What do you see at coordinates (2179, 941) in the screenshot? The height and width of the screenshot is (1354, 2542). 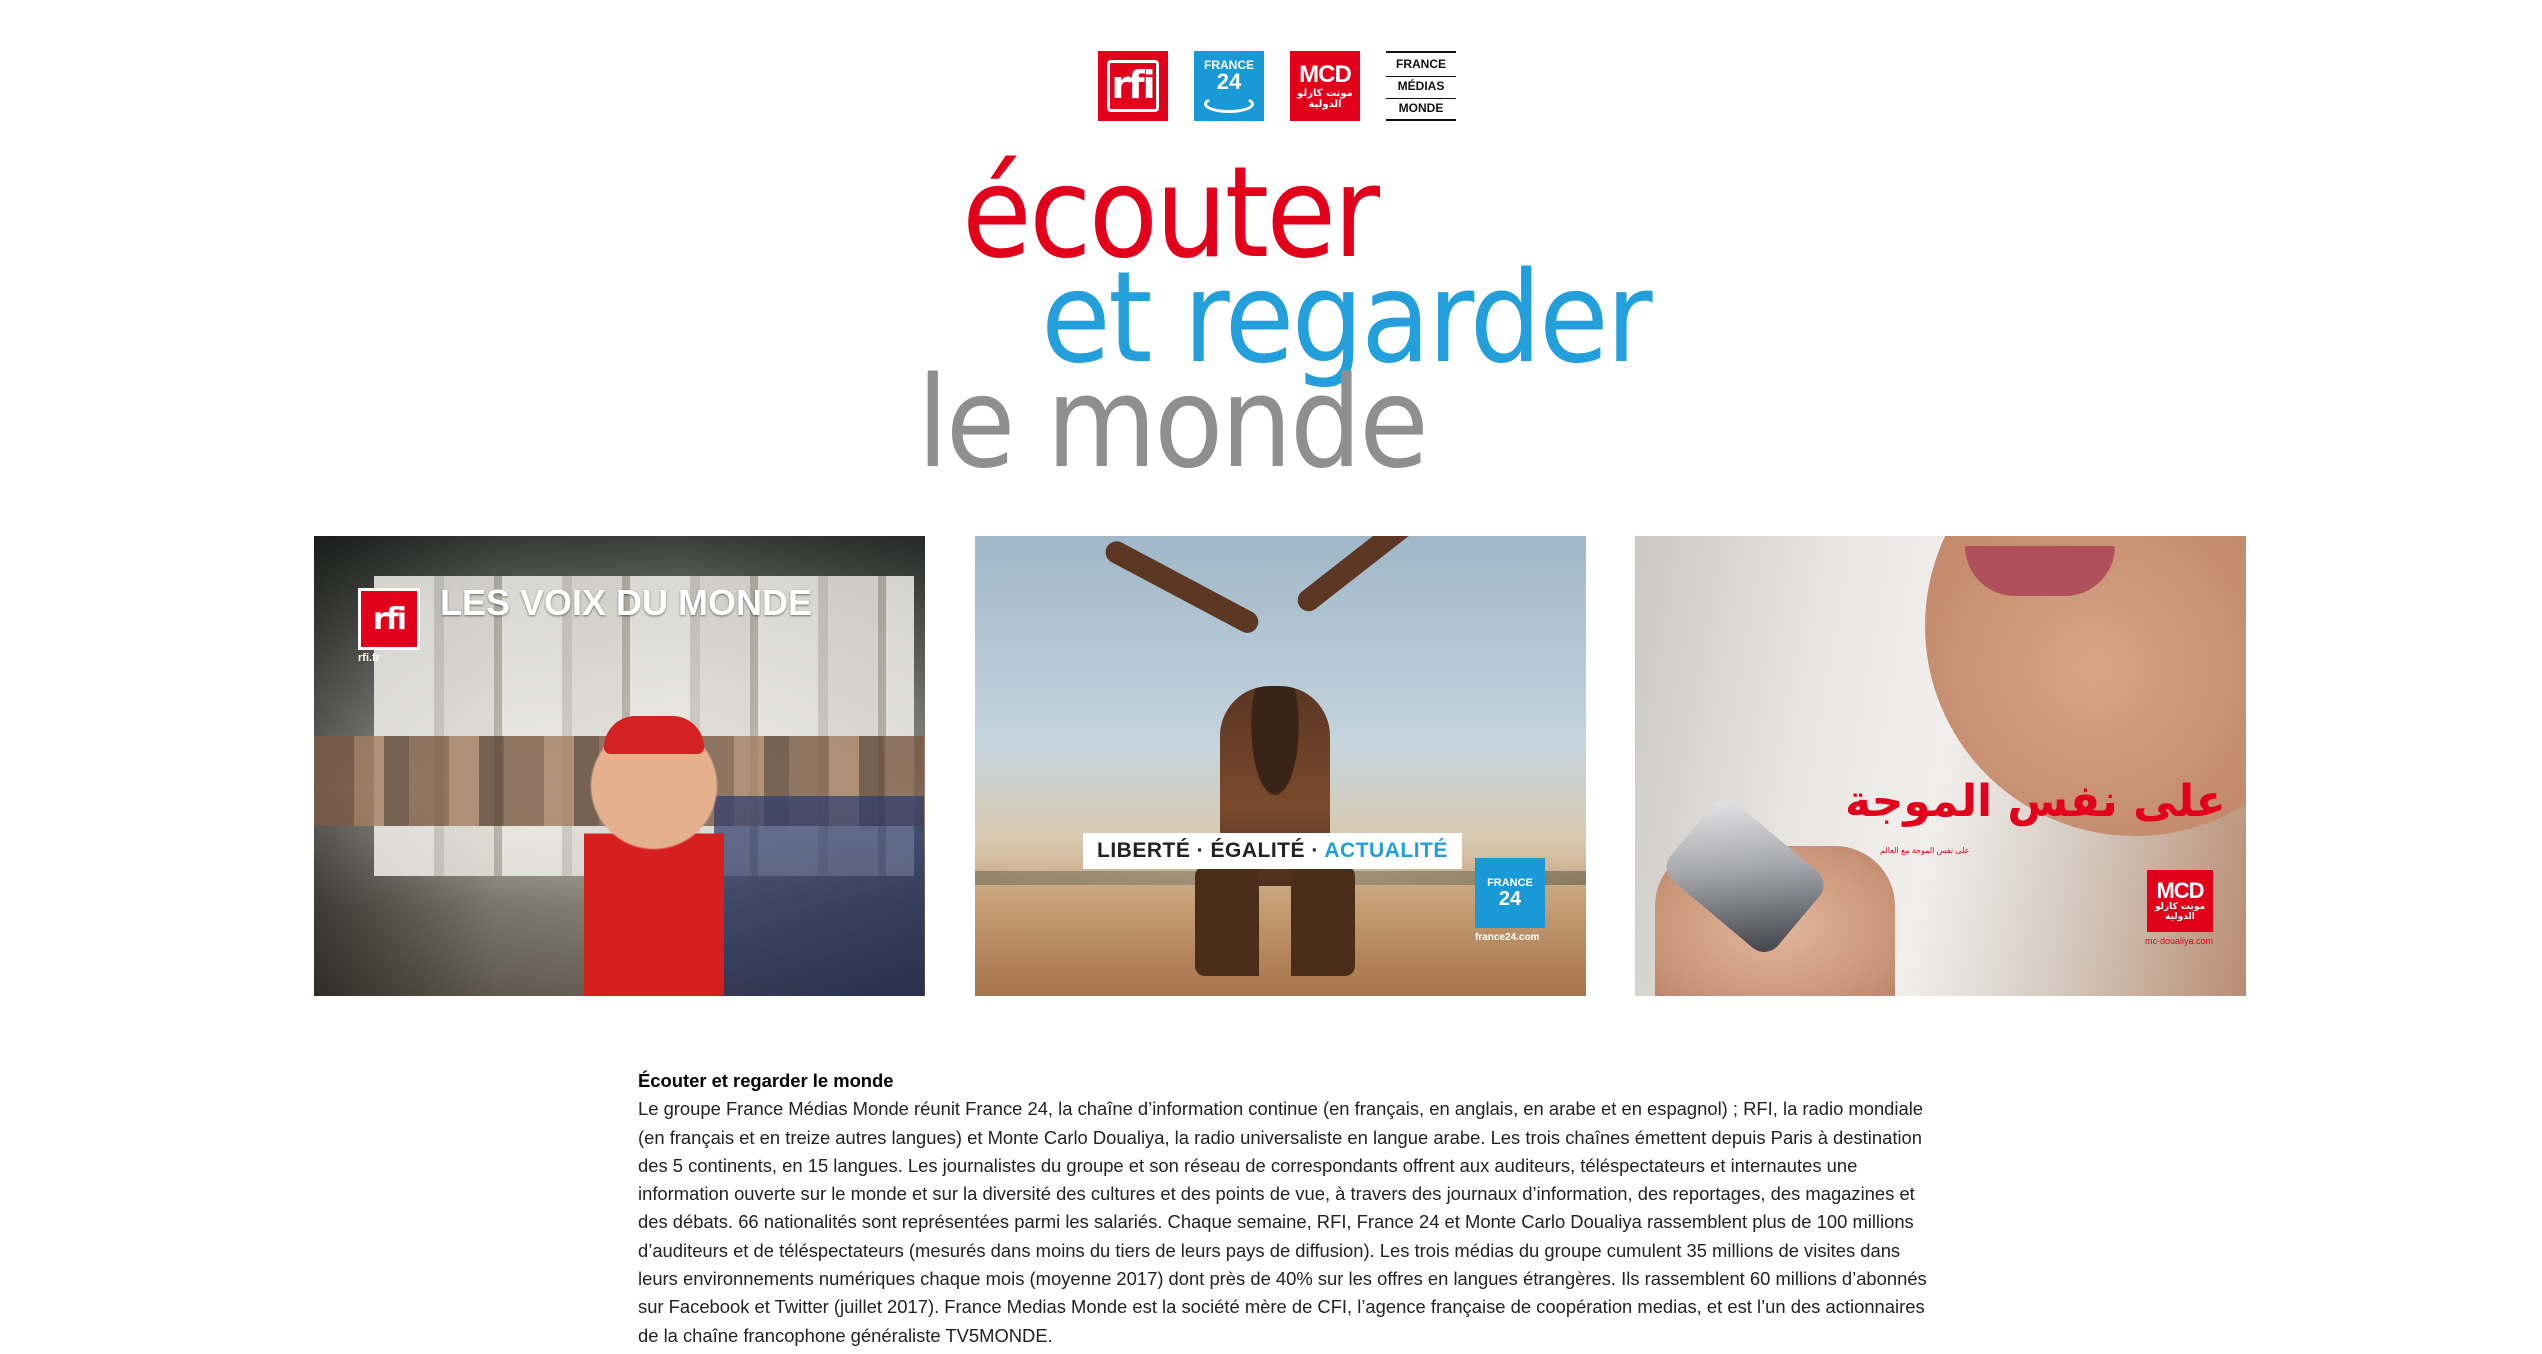 I see `mcd-panel-url: mc-doualiya.com` at bounding box center [2179, 941].